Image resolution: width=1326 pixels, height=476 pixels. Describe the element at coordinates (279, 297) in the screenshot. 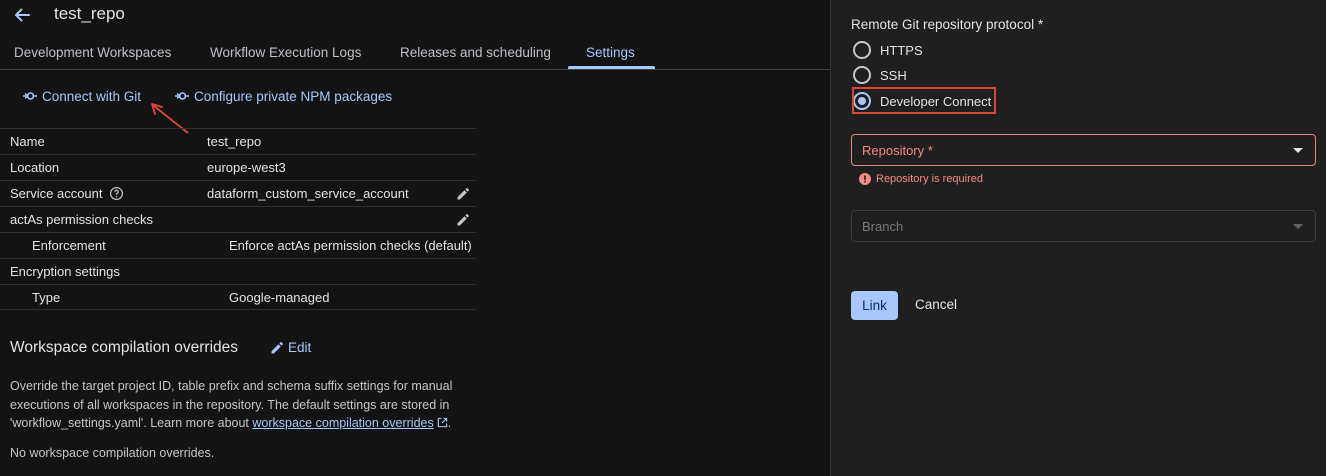

I see `property-value: Google-managed` at that location.